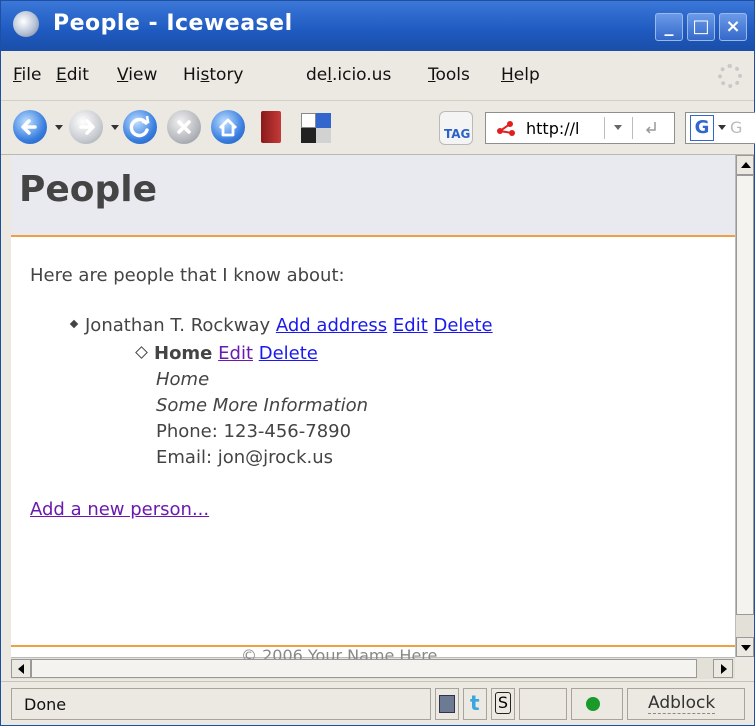 Image resolution: width=755 pixels, height=726 pixels. I want to click on edit-address-link: Edit, so click(235, 353).